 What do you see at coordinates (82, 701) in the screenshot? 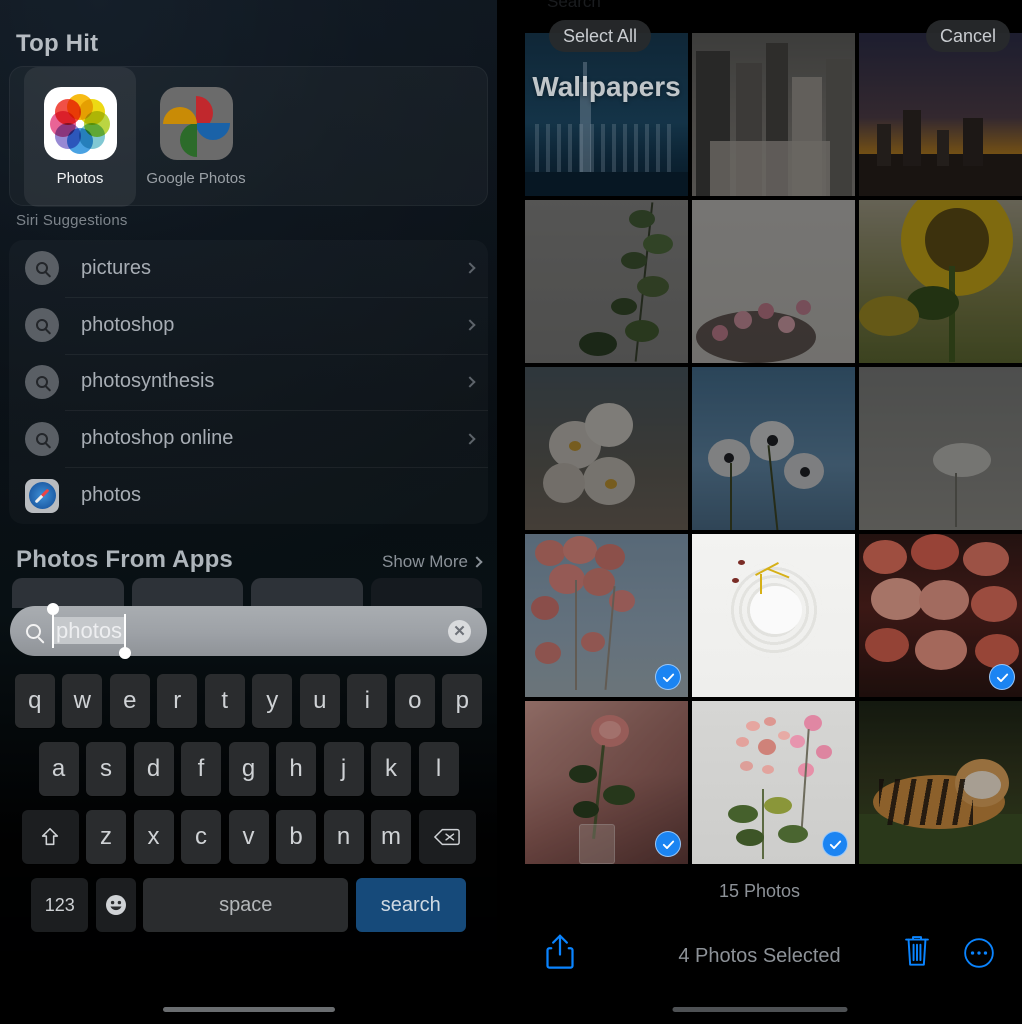
I see `key-w: w` at bounding box center [82, 701].